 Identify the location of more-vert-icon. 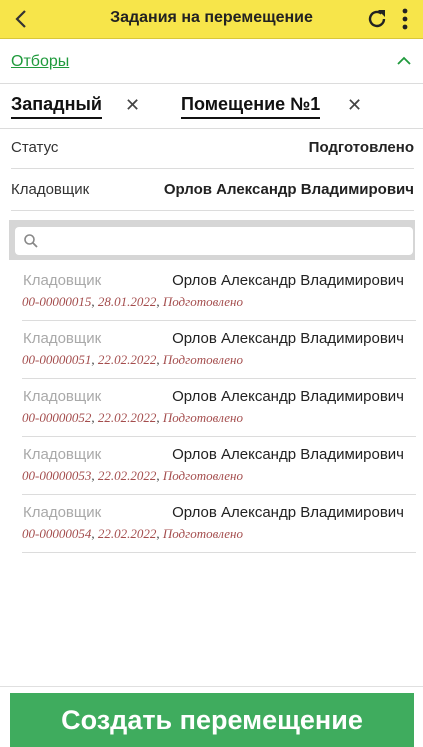
(405, 19).